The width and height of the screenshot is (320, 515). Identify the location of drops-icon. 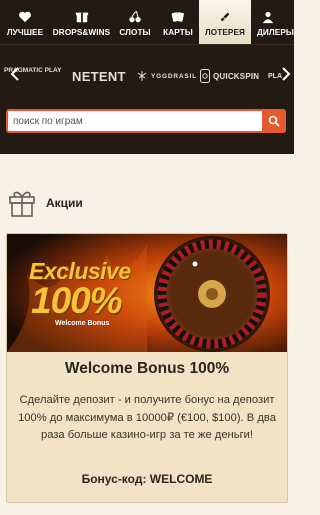
(81, 17).